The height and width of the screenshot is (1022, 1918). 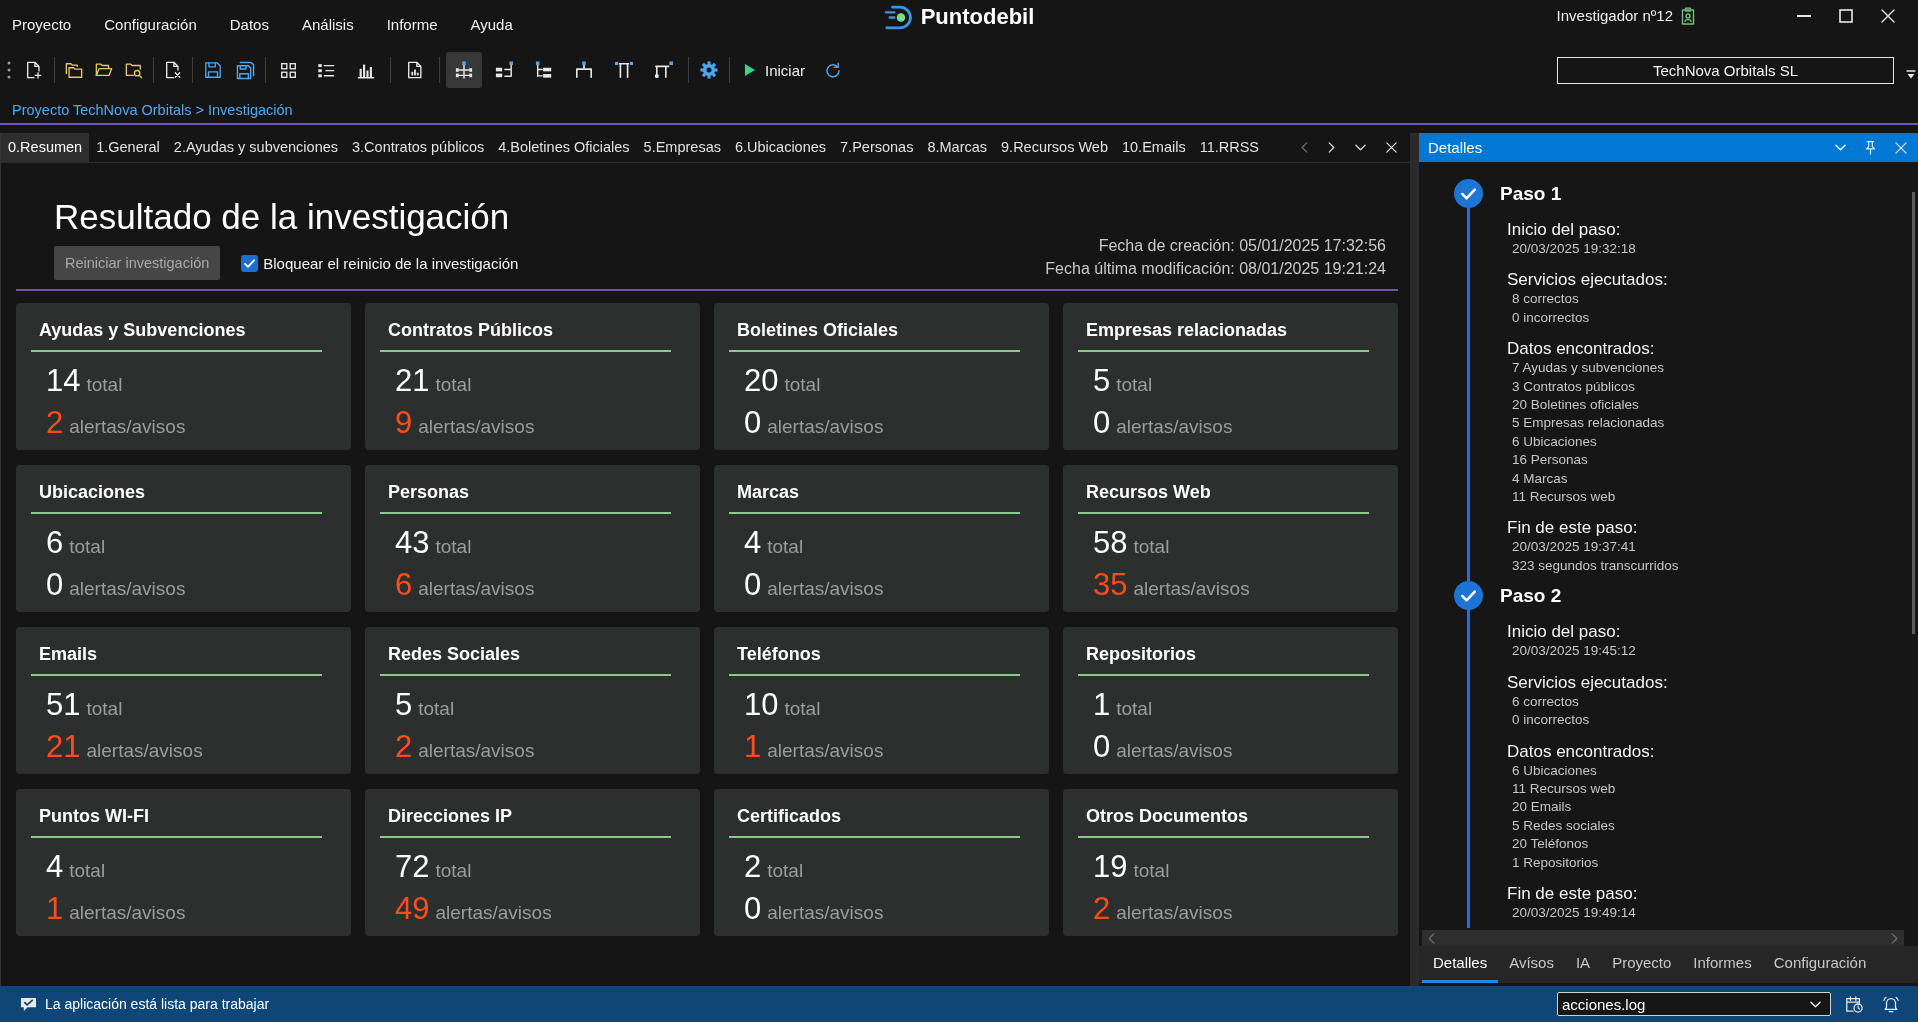 What do you see at coordinates (1110, 867) in the screenshot?
I see `total-count: 19` at bounding box center [1110, 867].